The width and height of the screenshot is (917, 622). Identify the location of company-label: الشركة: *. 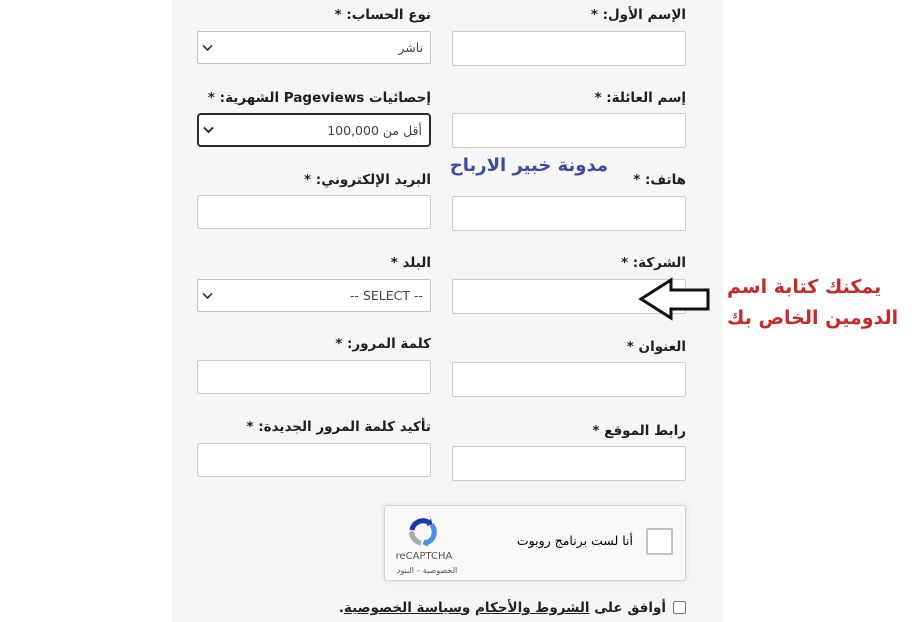
(653, 263).